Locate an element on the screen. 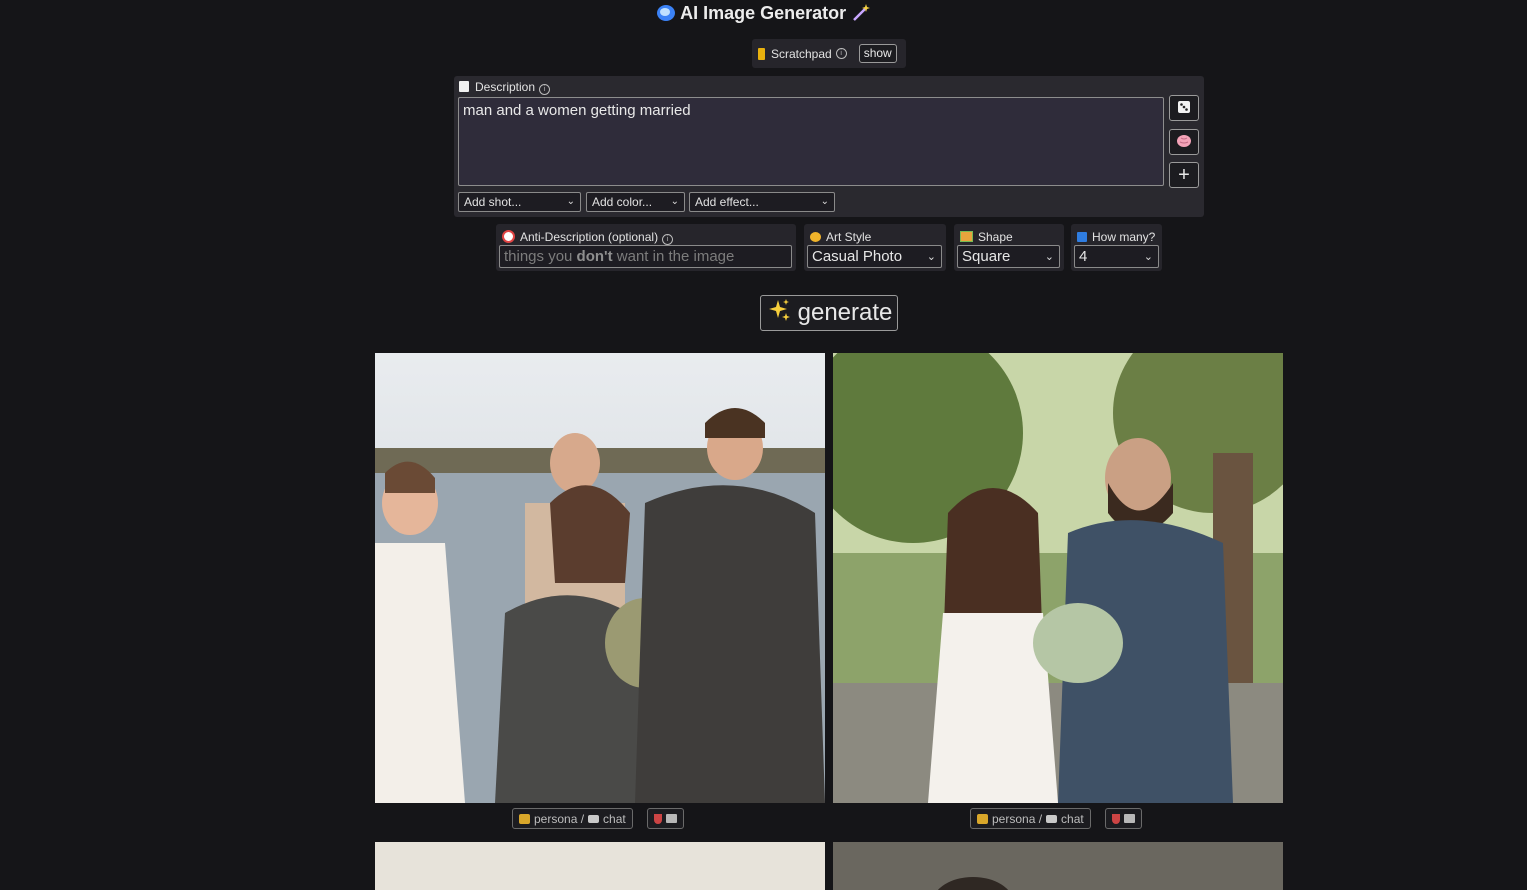 The image size is (1527, 890). art-style-box: Art Style Casual Photo ⌄ is located at coordinates (875, 247).